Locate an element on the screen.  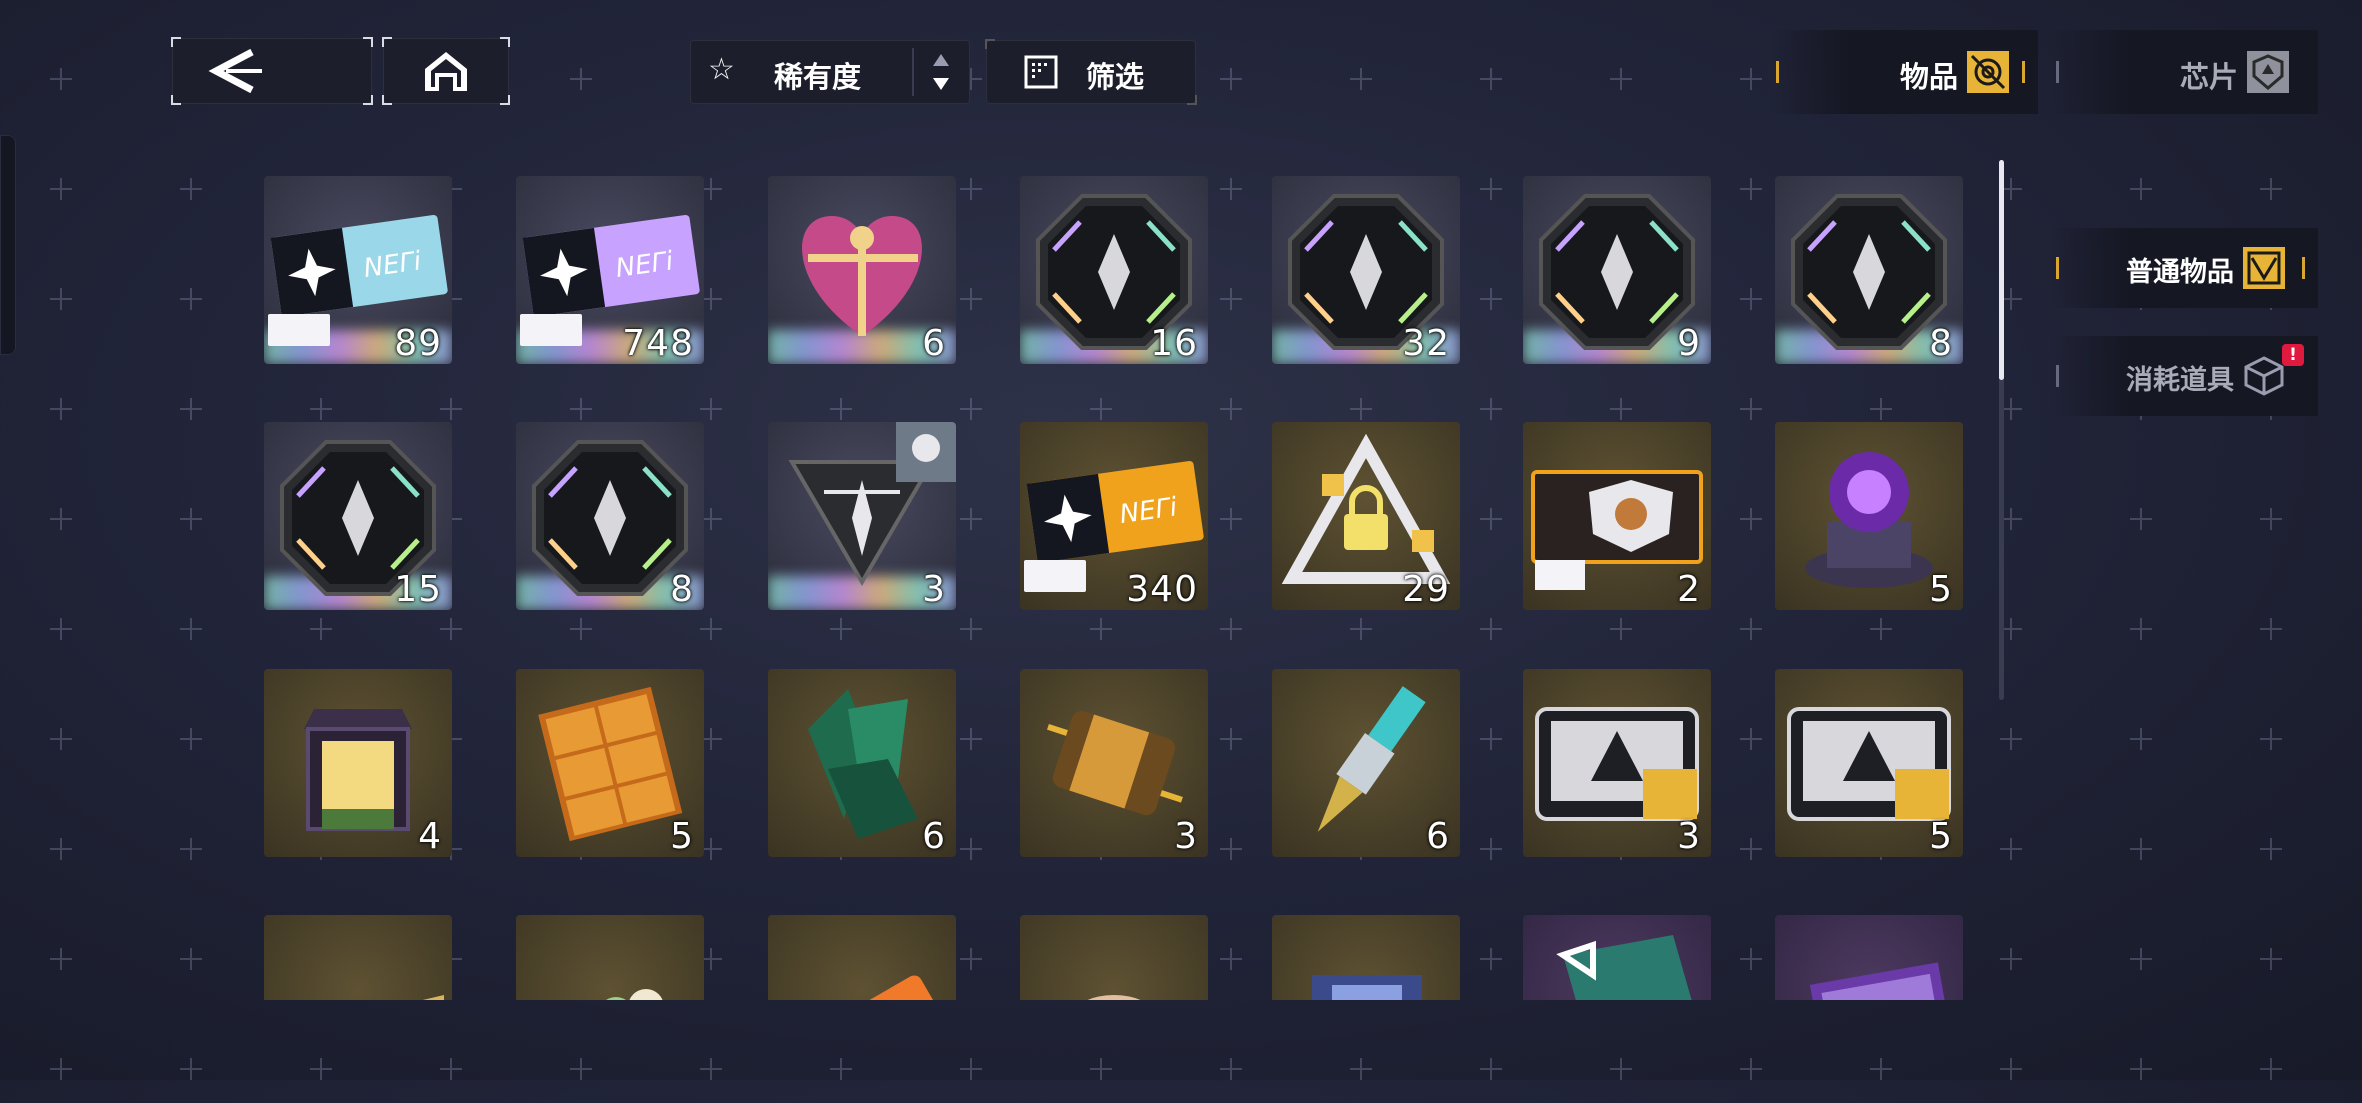
inventory-item: 9 is located at coordinates (1617, 270).